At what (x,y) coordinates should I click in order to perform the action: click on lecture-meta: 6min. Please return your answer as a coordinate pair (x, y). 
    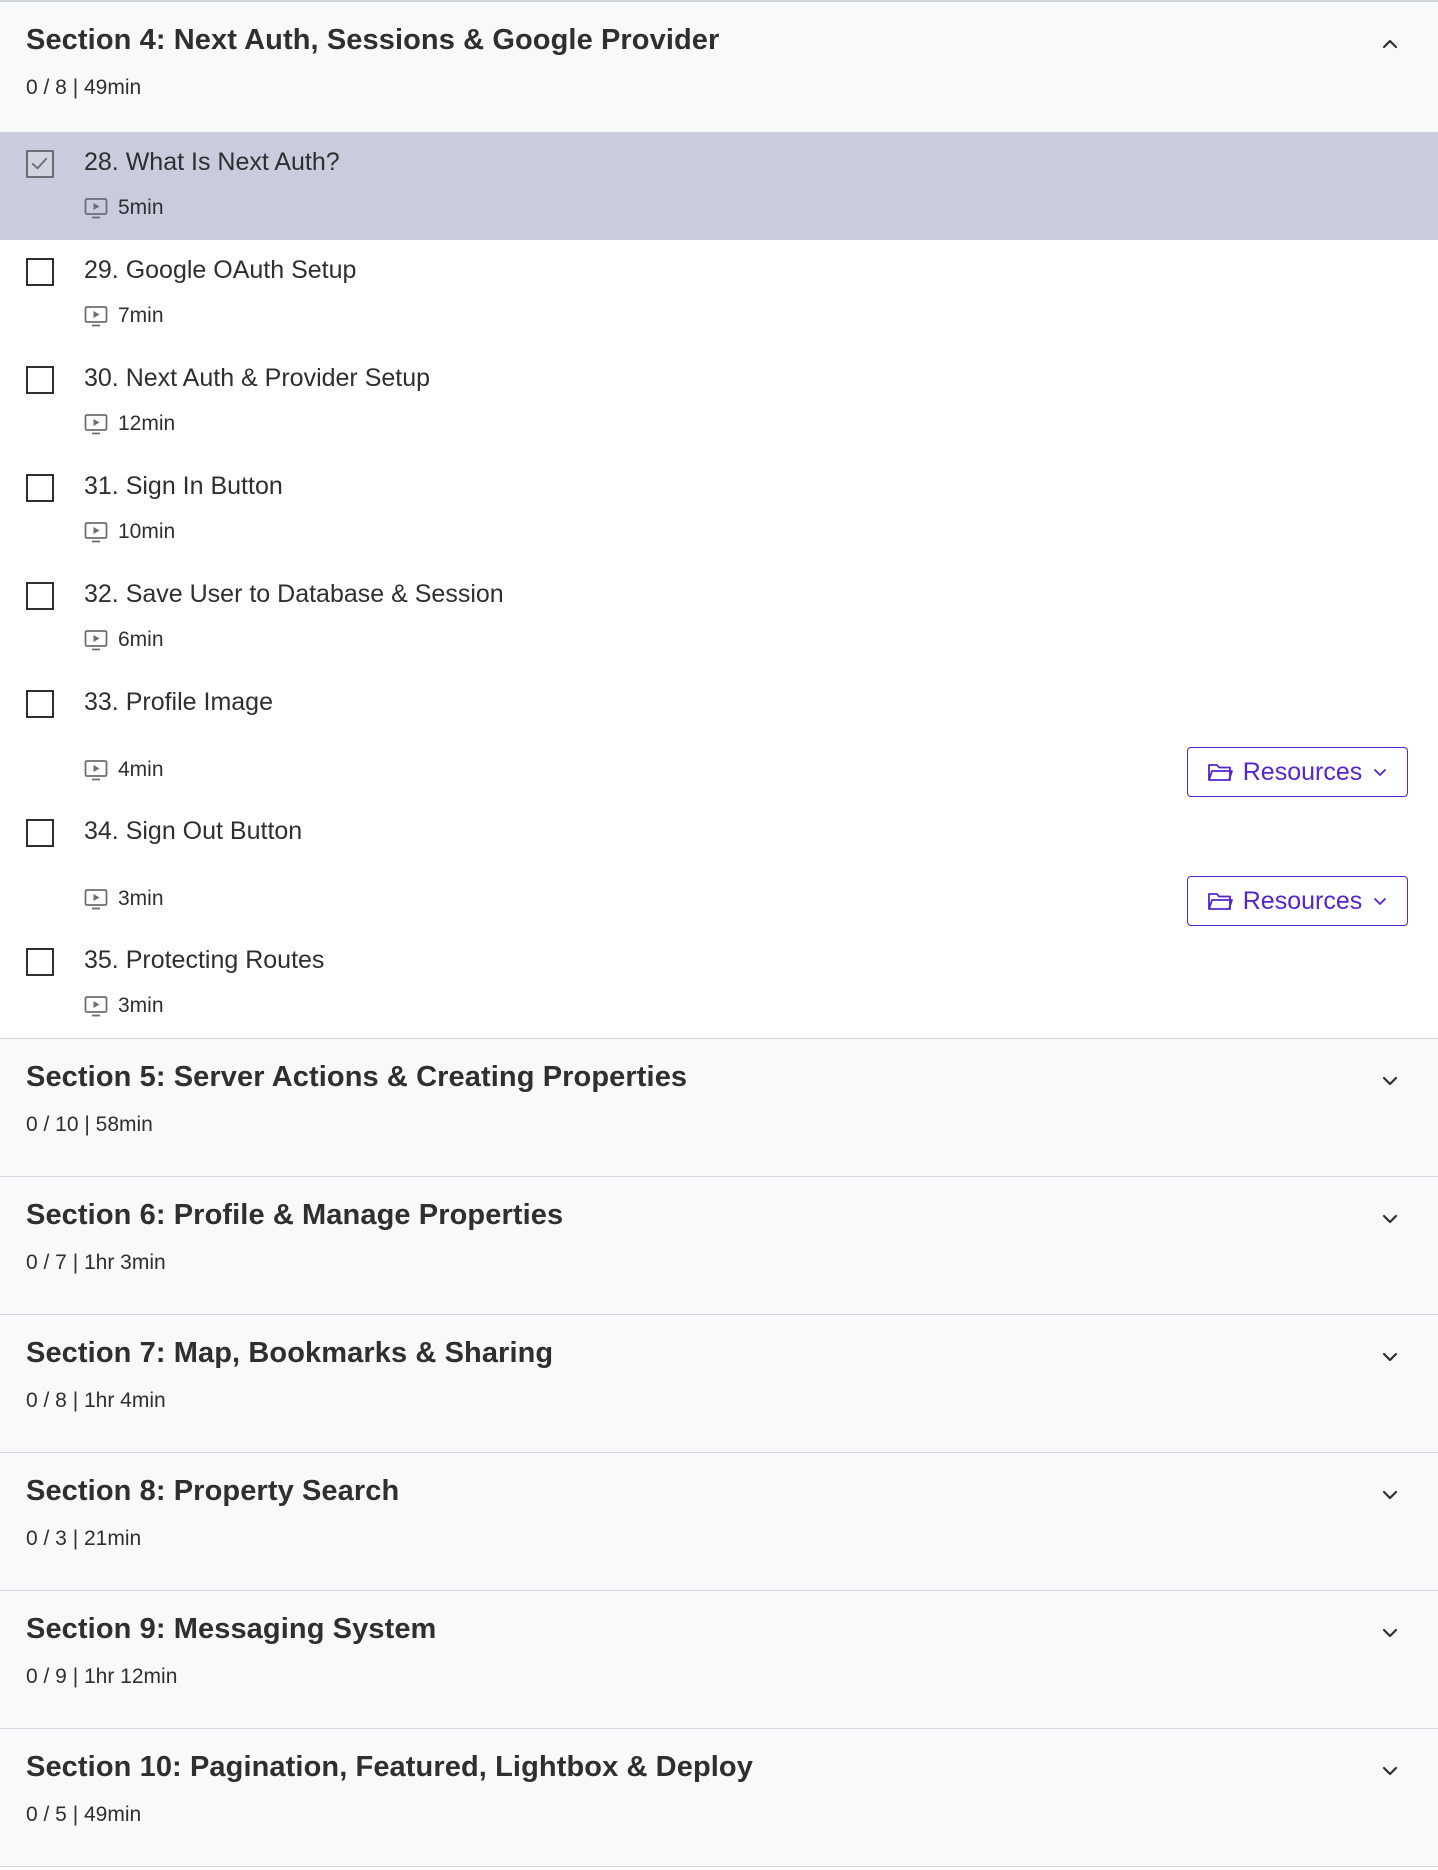
    Looking at the image, I should click on (124, 640).